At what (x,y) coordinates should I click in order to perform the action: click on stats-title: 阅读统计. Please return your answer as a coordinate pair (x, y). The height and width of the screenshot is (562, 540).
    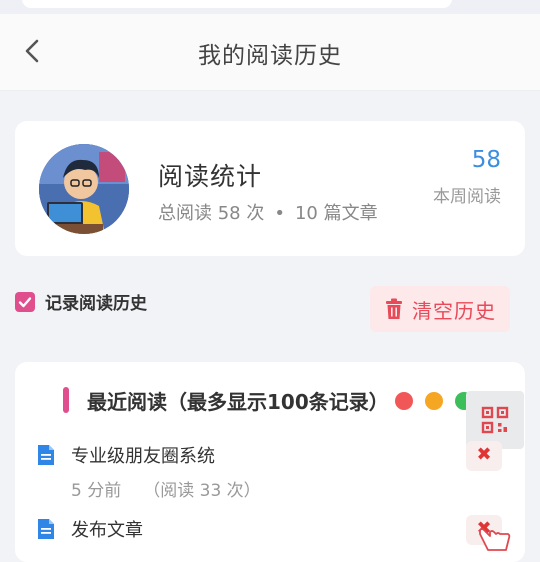
    Looking at the image, I should click on (210, 176).